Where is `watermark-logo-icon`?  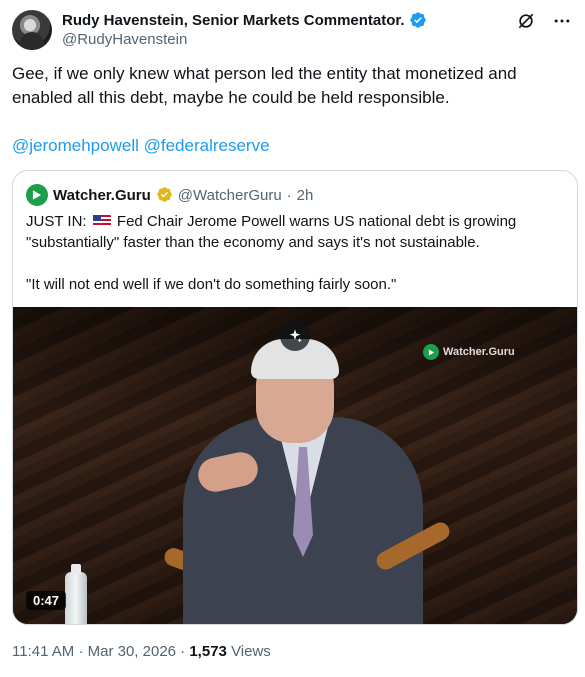
watermark-logo-icon is located at coordinates (431, 352).